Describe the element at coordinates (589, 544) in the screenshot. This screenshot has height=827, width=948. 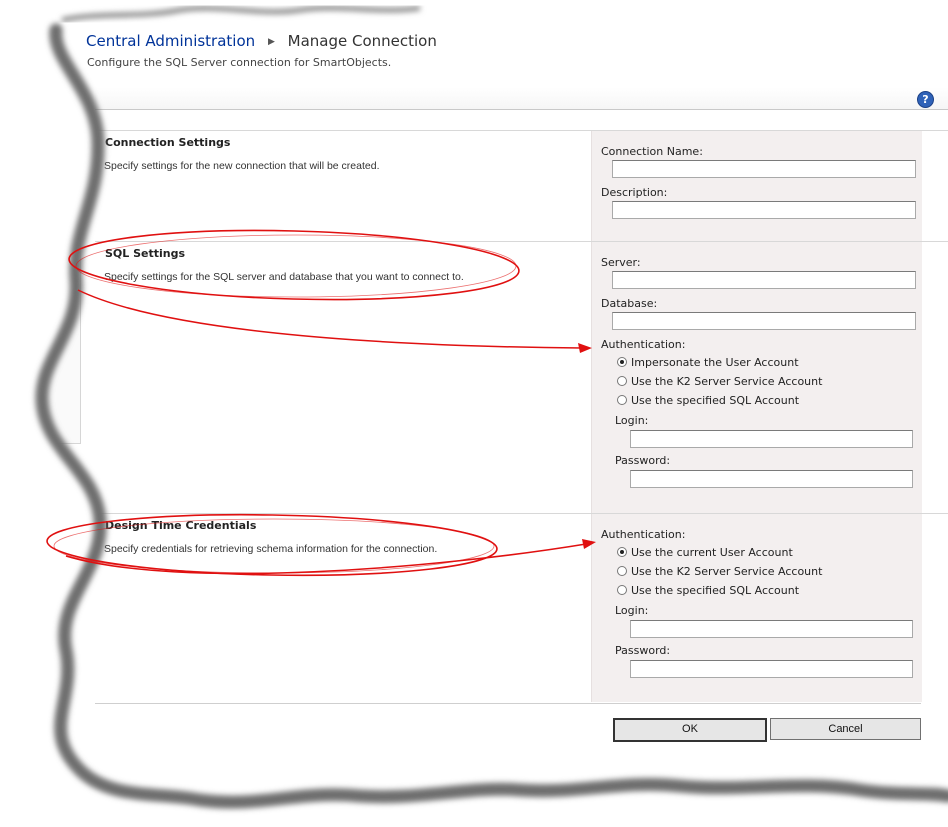
I see `design-annotation-arrowhead` at that location.